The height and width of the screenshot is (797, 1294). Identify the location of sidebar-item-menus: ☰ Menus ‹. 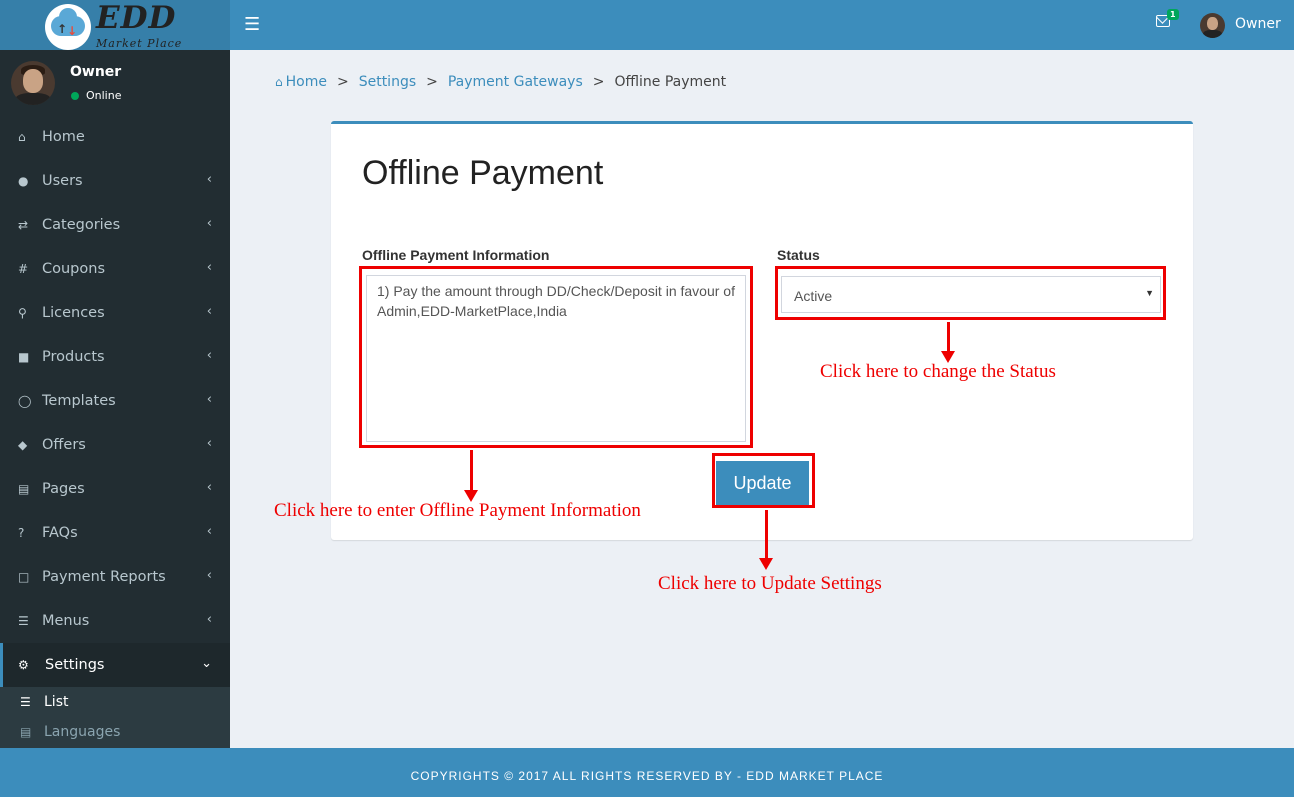
(115, 621).